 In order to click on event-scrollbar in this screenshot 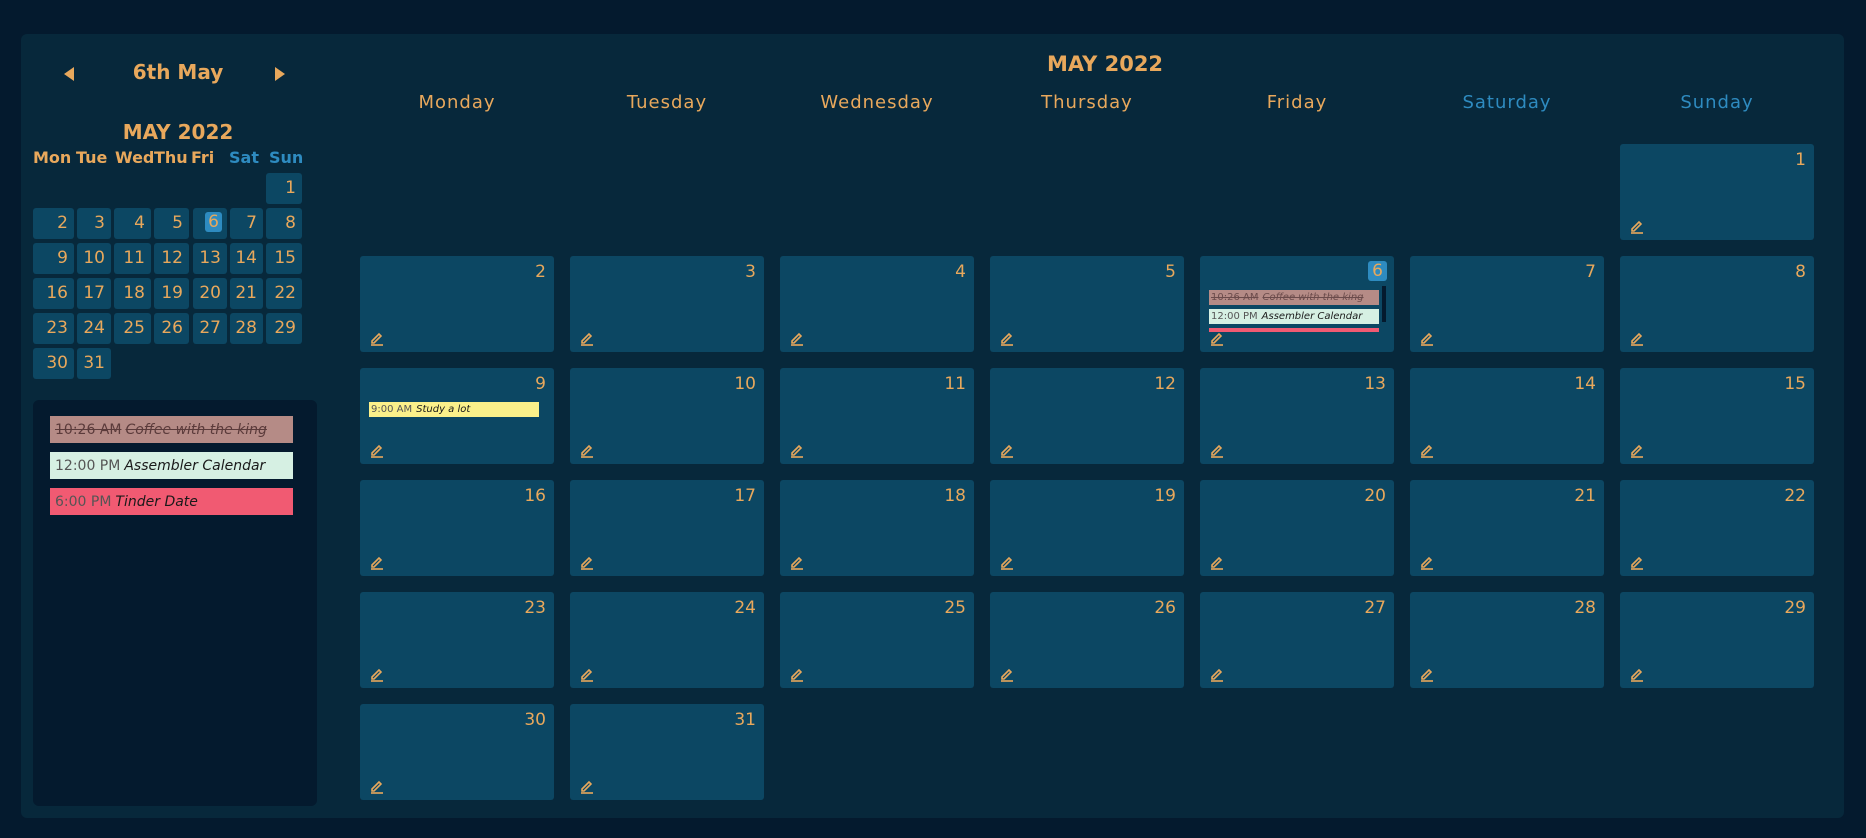, I will do `click(1384, 304)`.